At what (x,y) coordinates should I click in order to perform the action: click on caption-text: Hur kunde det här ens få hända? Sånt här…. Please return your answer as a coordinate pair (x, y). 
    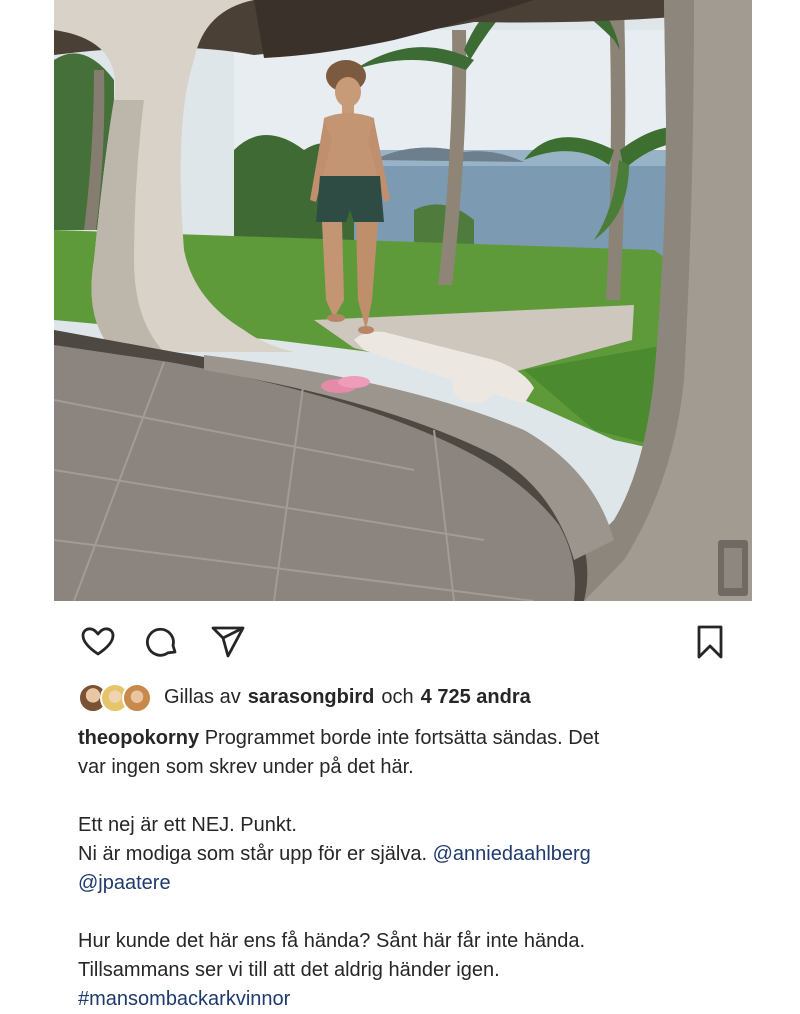
    Looking at the image, I should click on (332, 941).